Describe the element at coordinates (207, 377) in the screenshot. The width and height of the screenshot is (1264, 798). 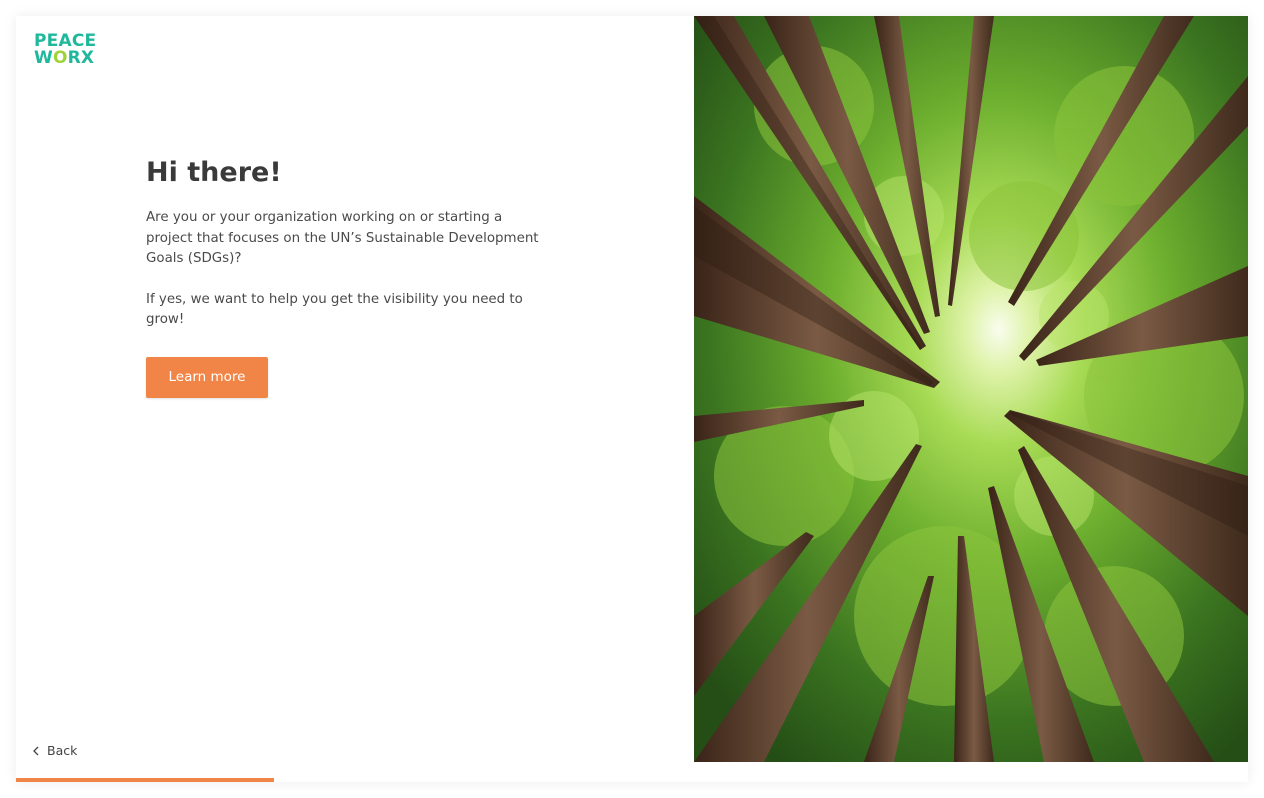
I see `learn-more-button: Learn more` at that location.